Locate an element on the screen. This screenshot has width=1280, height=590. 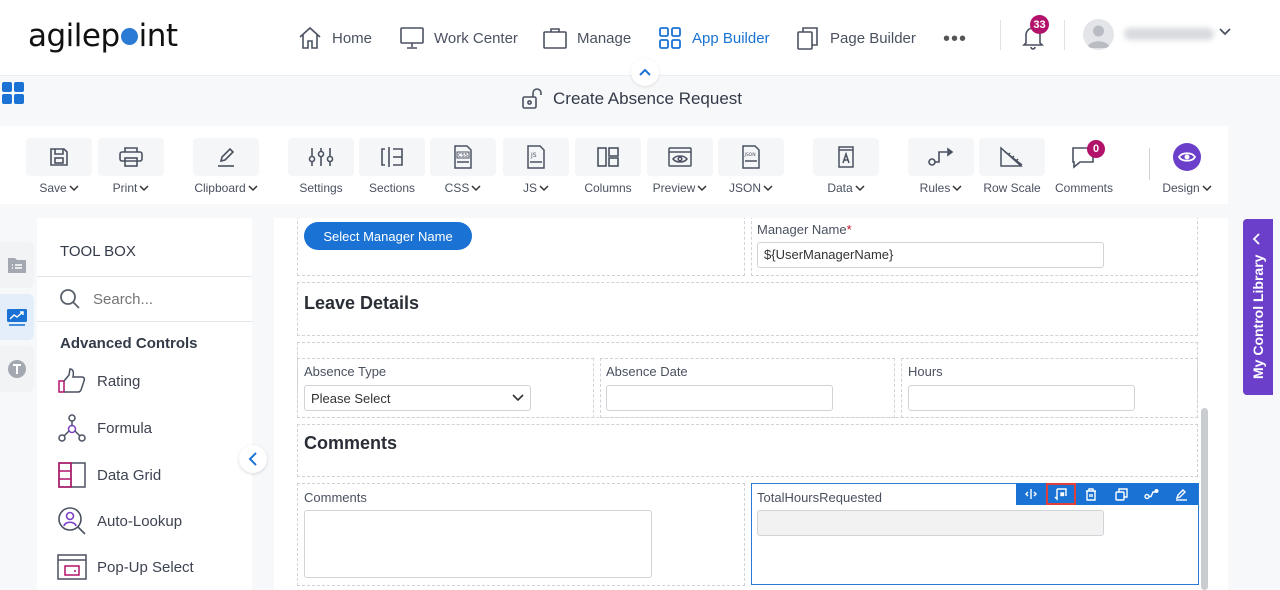
duplicate-button is located at coordinates (1121, 494).